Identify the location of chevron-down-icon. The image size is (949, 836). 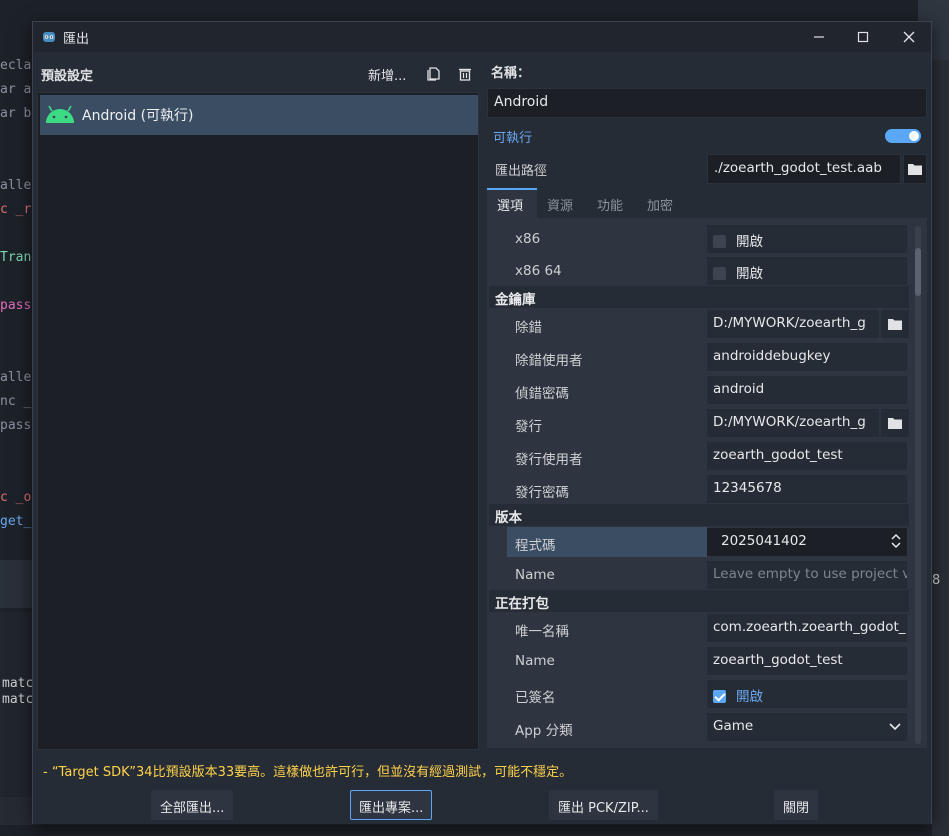
(895, 727).